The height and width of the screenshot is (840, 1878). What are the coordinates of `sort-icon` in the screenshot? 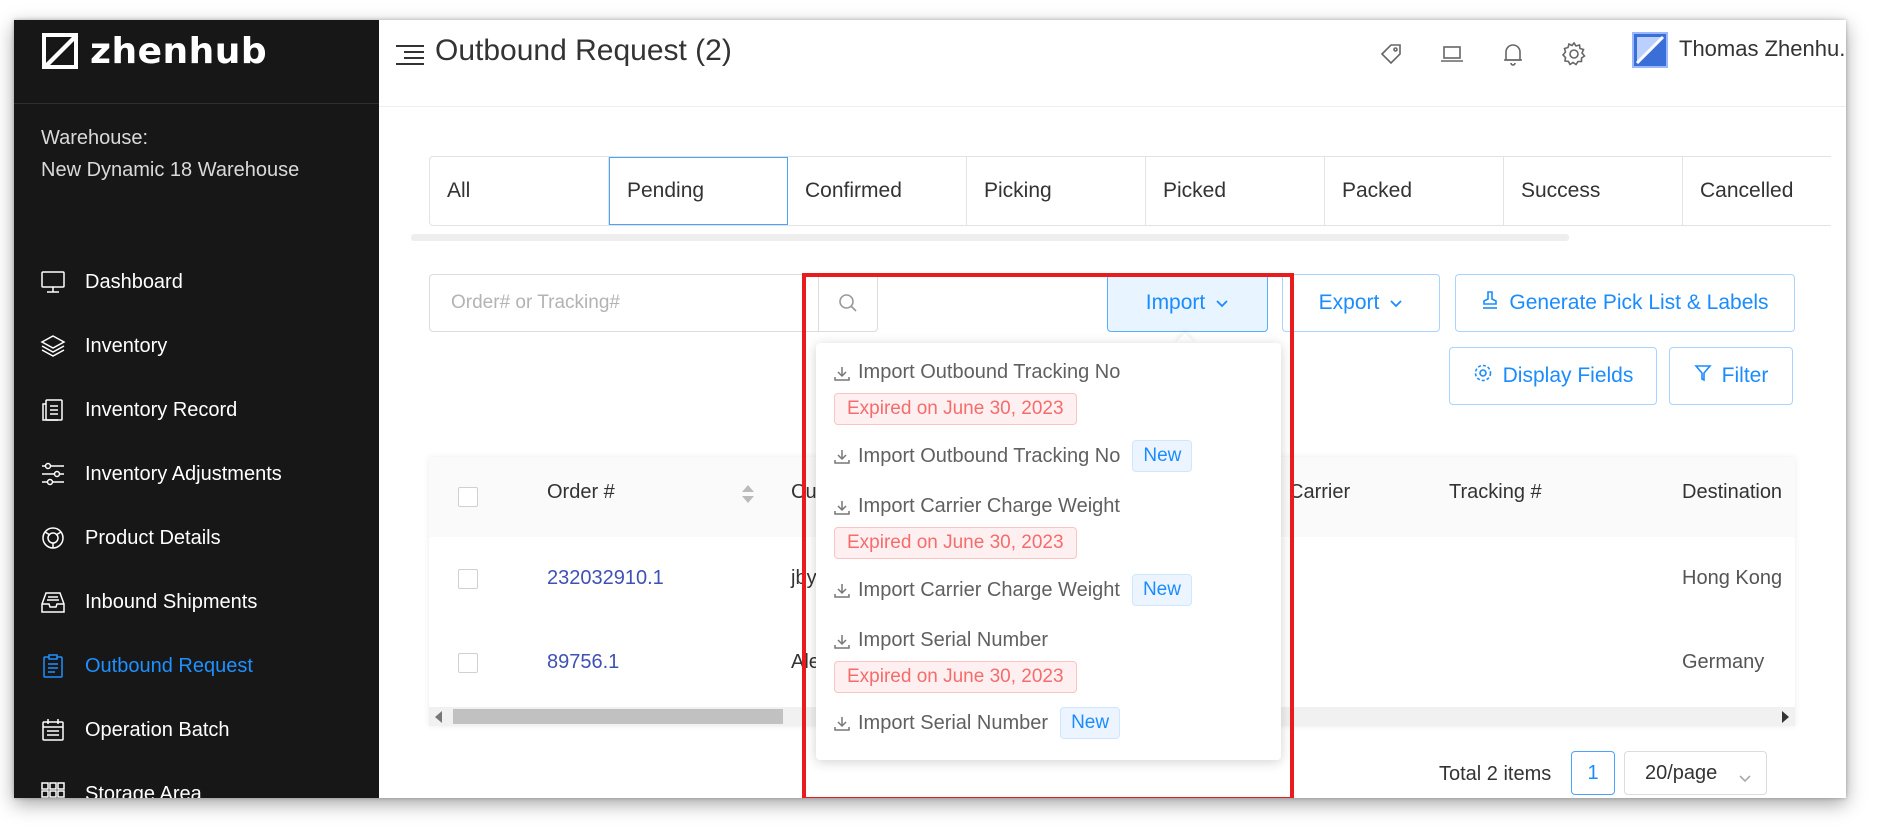 It's located at (748, 496).